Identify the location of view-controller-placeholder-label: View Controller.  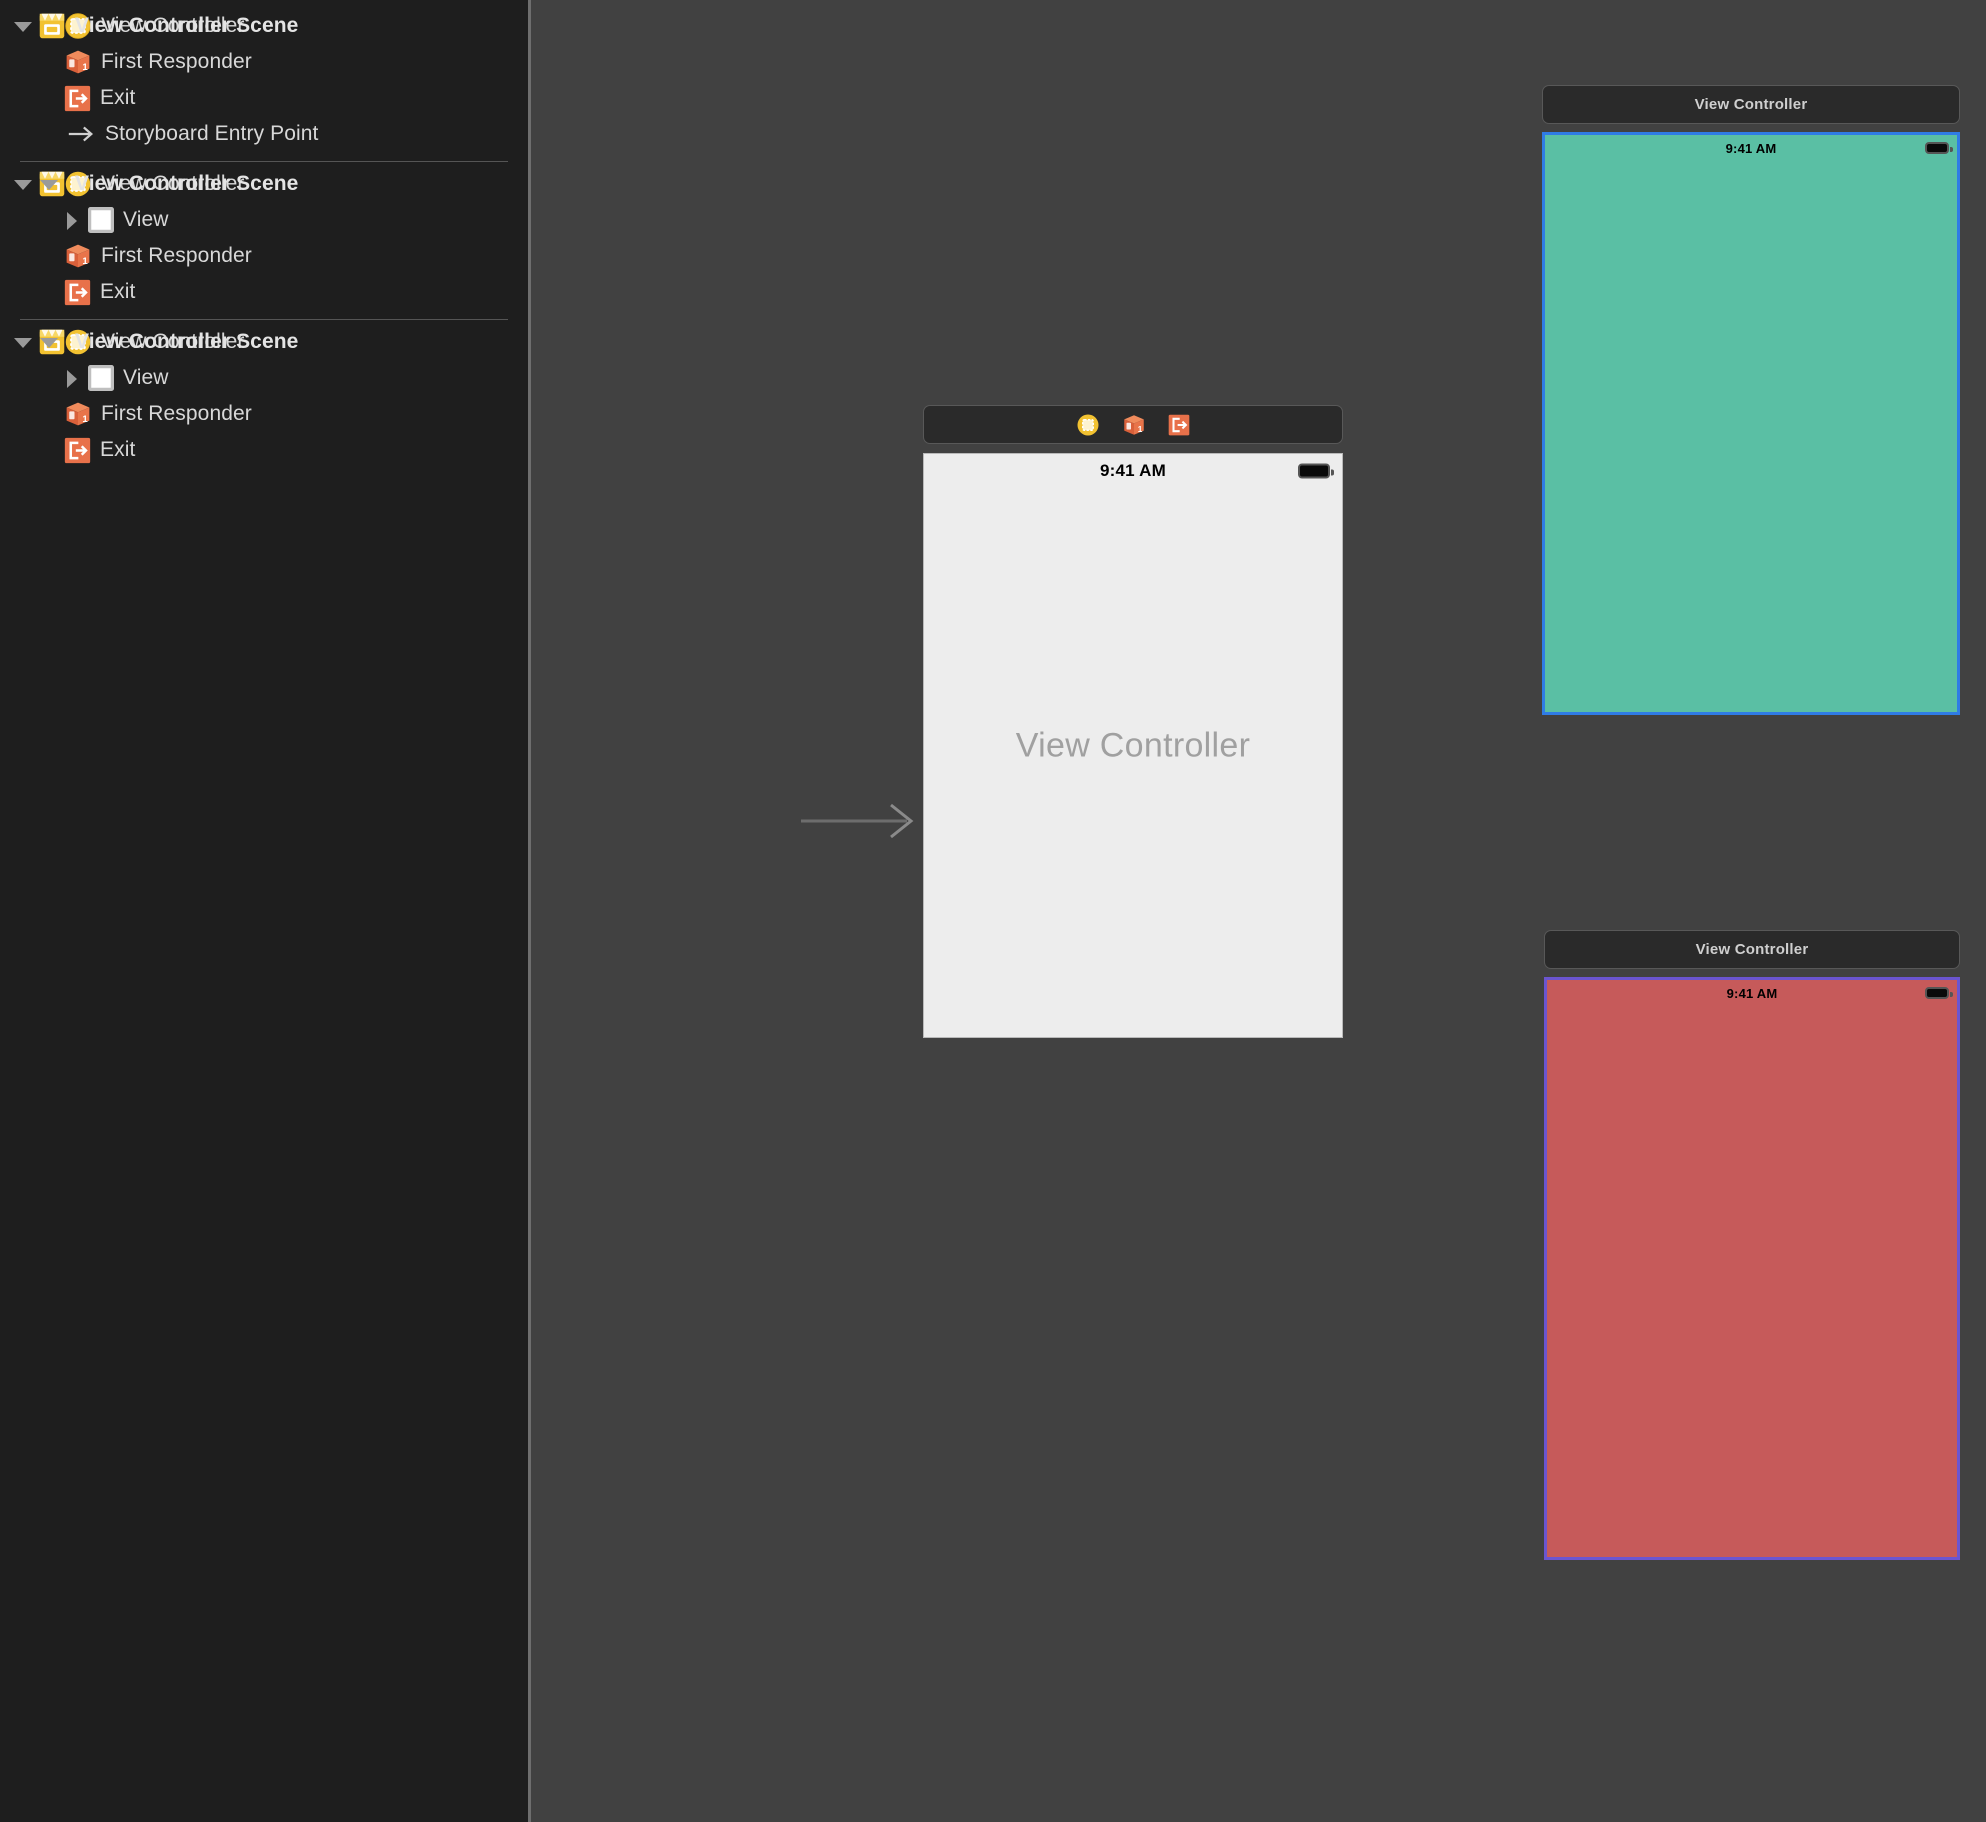
(1133, 745).